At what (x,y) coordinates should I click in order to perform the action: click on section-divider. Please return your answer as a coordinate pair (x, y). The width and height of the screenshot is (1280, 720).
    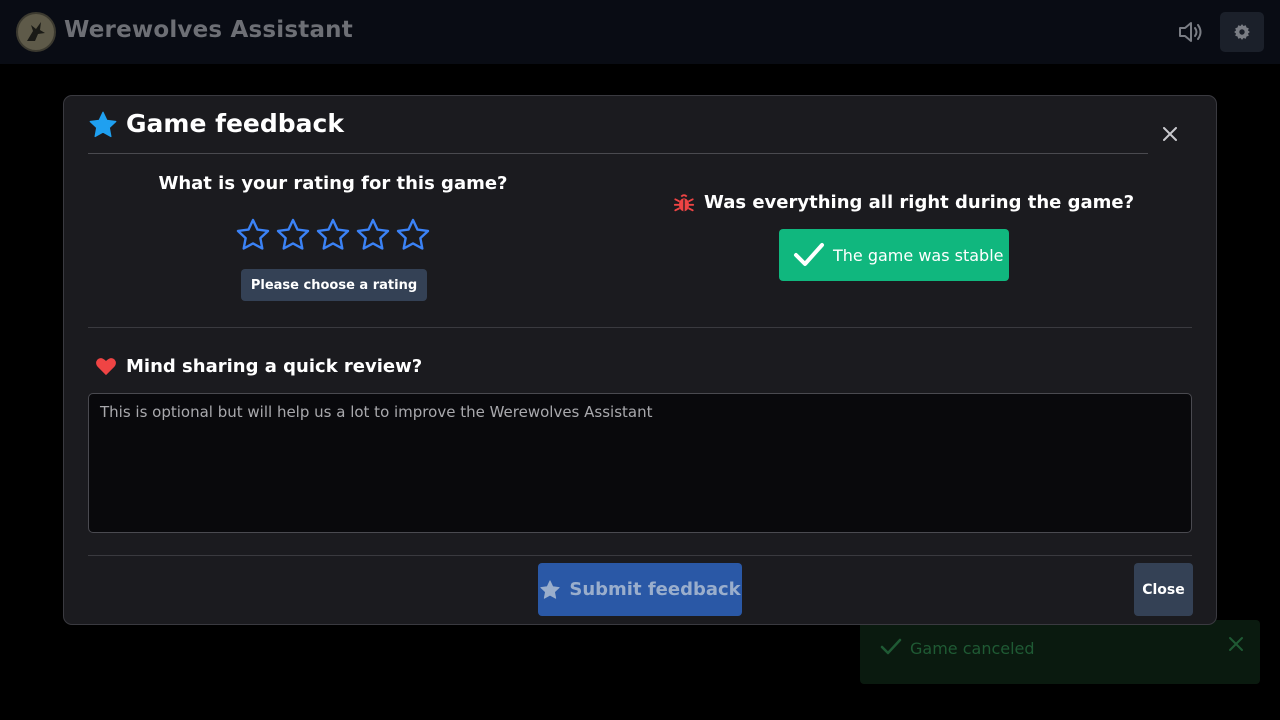
    Looking at the image, I should click on (640, 327).